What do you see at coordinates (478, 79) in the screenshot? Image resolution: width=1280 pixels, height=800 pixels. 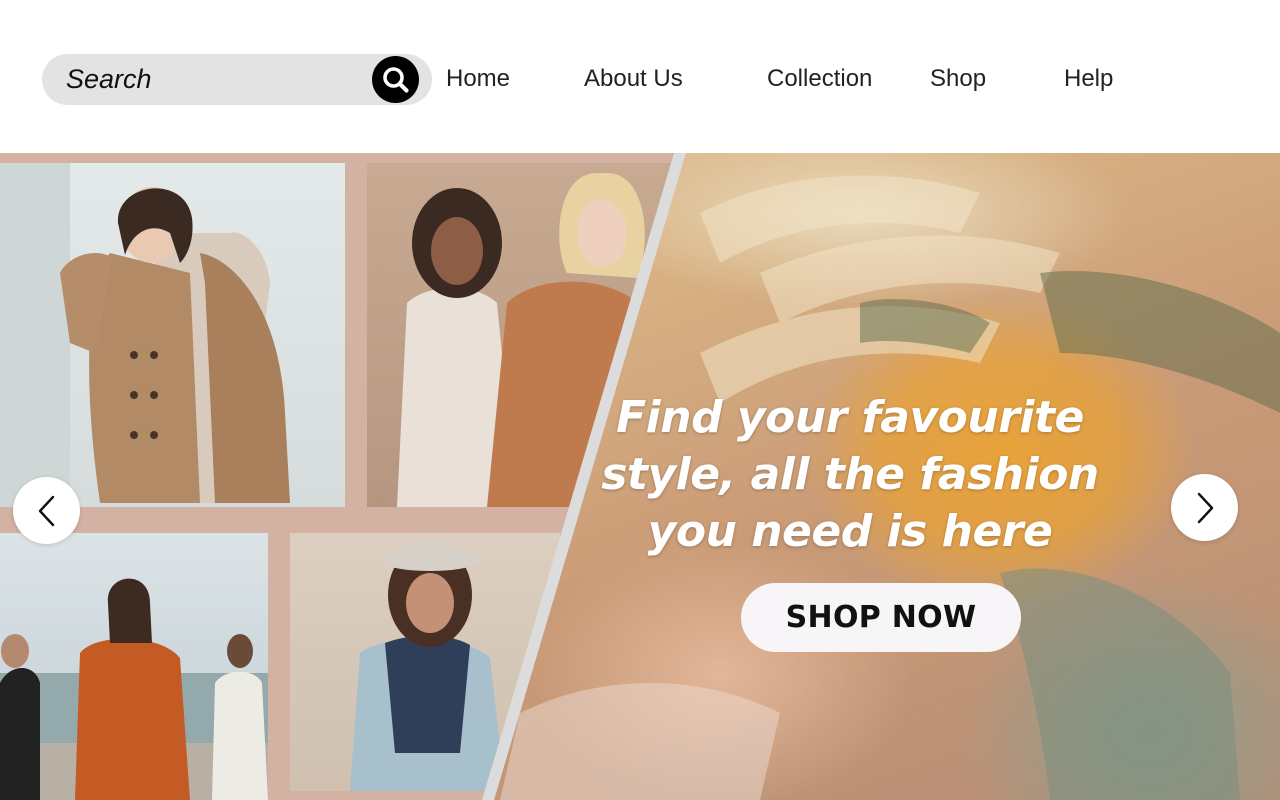 I see `nav-home: Home` at bounding box center [478, 79].